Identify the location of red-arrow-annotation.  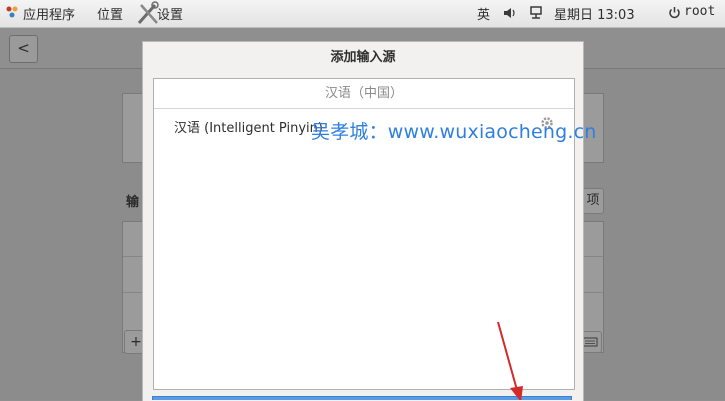
(510, 360).